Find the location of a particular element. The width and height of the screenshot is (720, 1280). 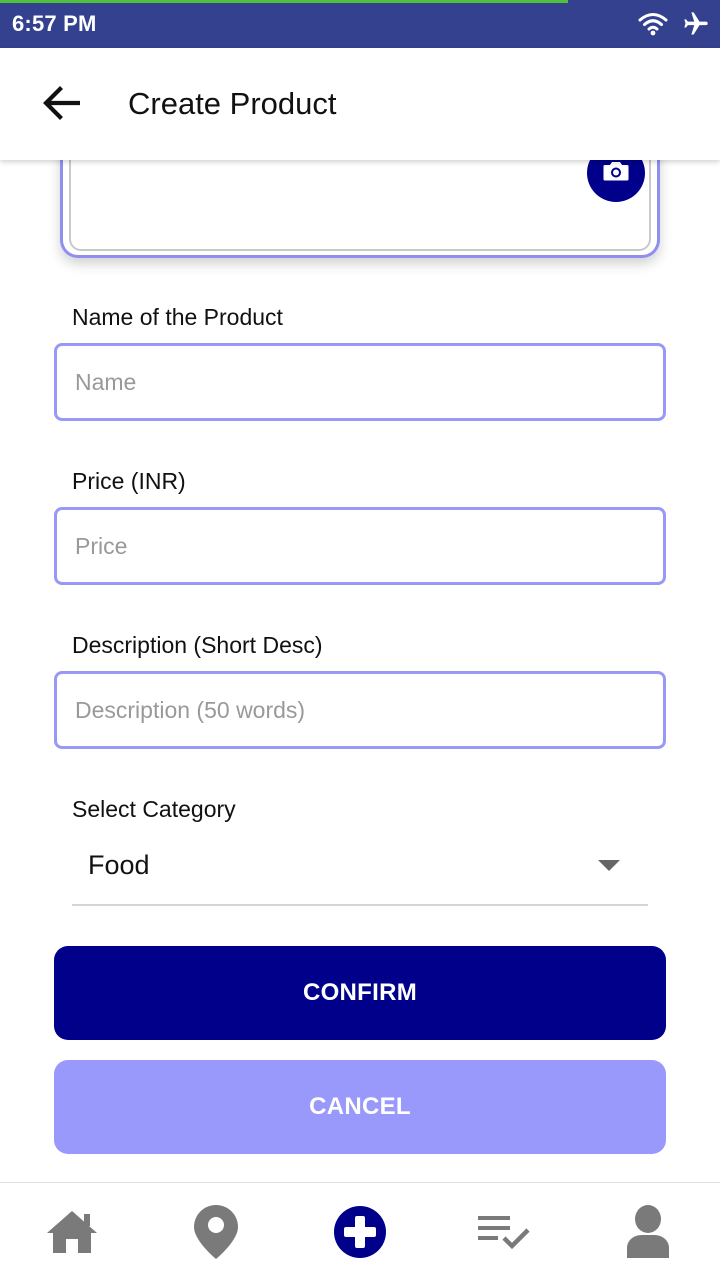

person-icon is located at coordinates (648, 1232).